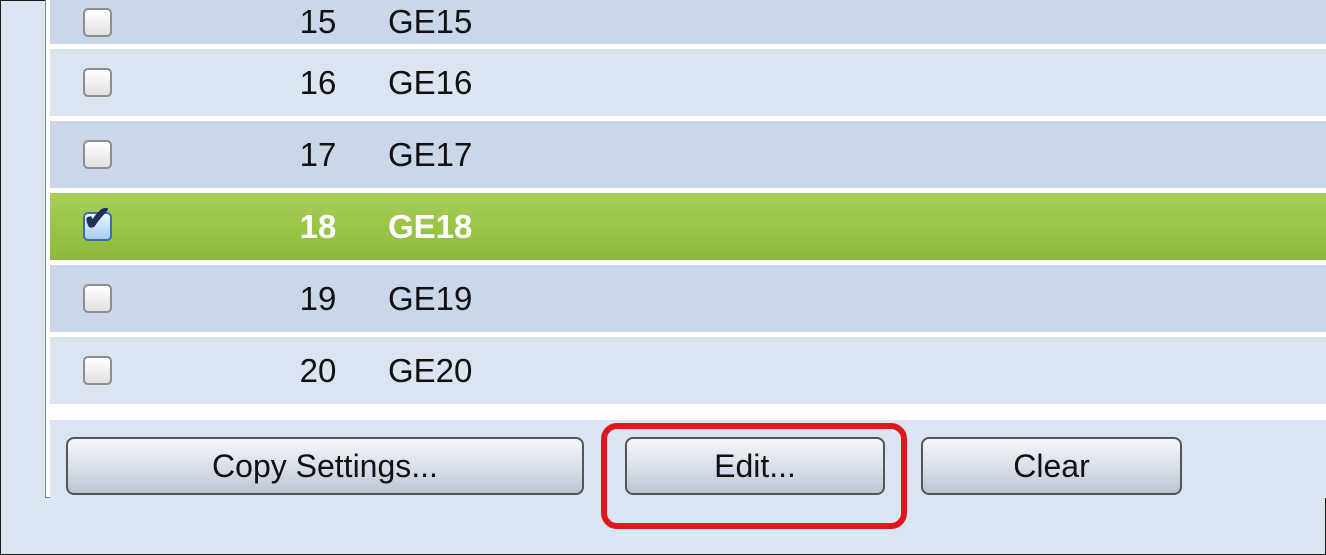 Image resolution: width=1326 pixels, height=555 pixels. Describe the element at coordinates (754, 476) in the screenshot. I see `edit-button-highlight` at that location.